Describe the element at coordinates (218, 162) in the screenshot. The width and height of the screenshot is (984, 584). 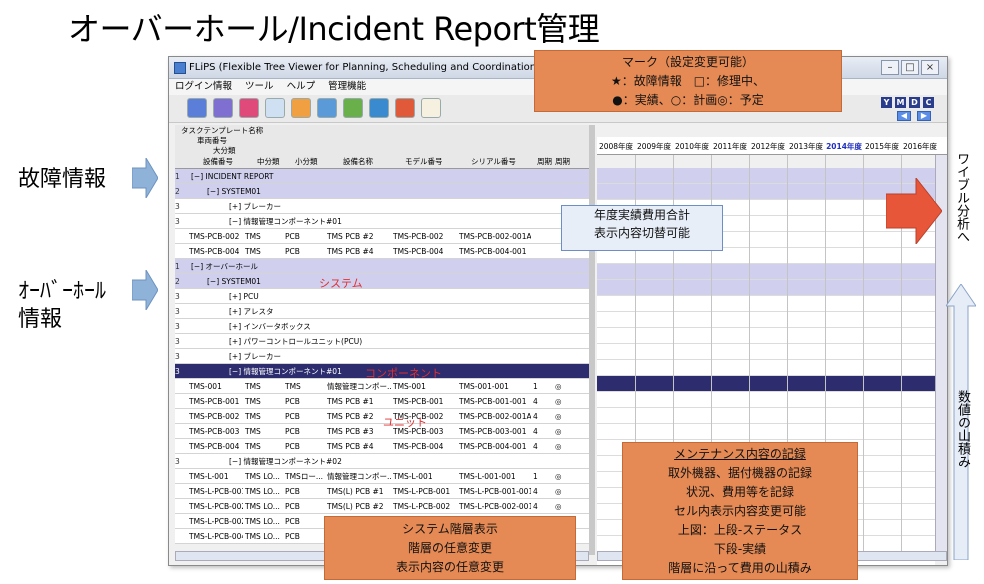
I see `col-equipment-no: 設備番号` at that location.